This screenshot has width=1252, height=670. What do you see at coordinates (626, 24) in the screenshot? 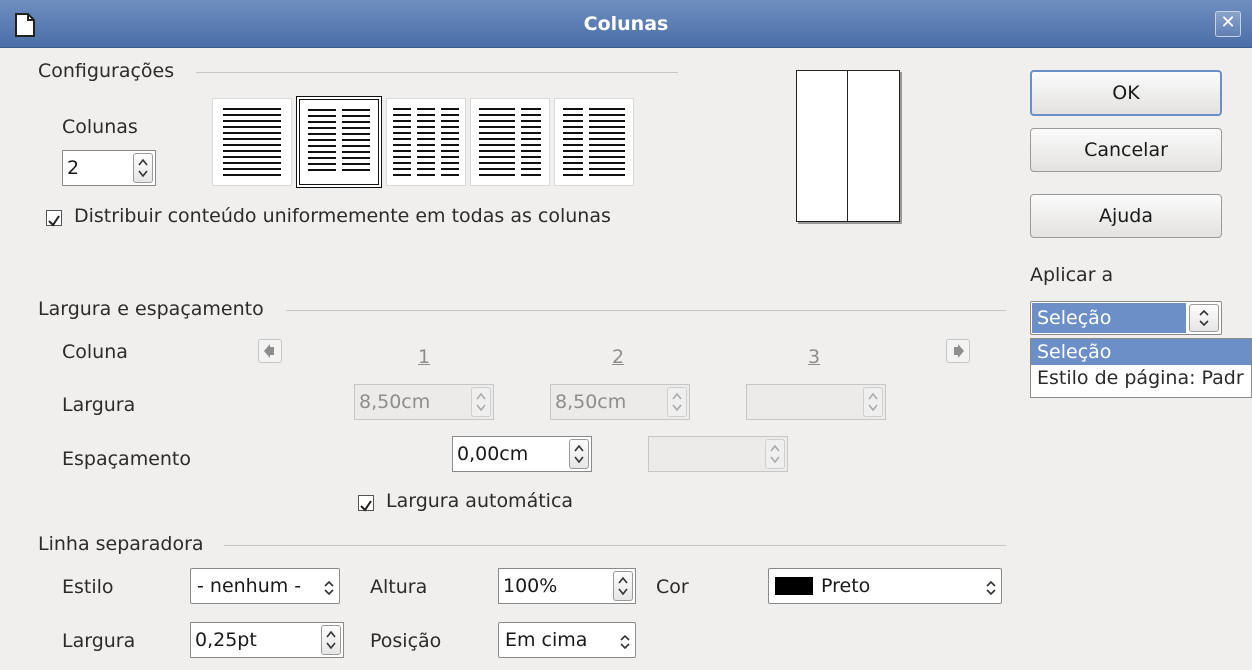
I see `window-title: Colunas` at bounding box center [626, 24].